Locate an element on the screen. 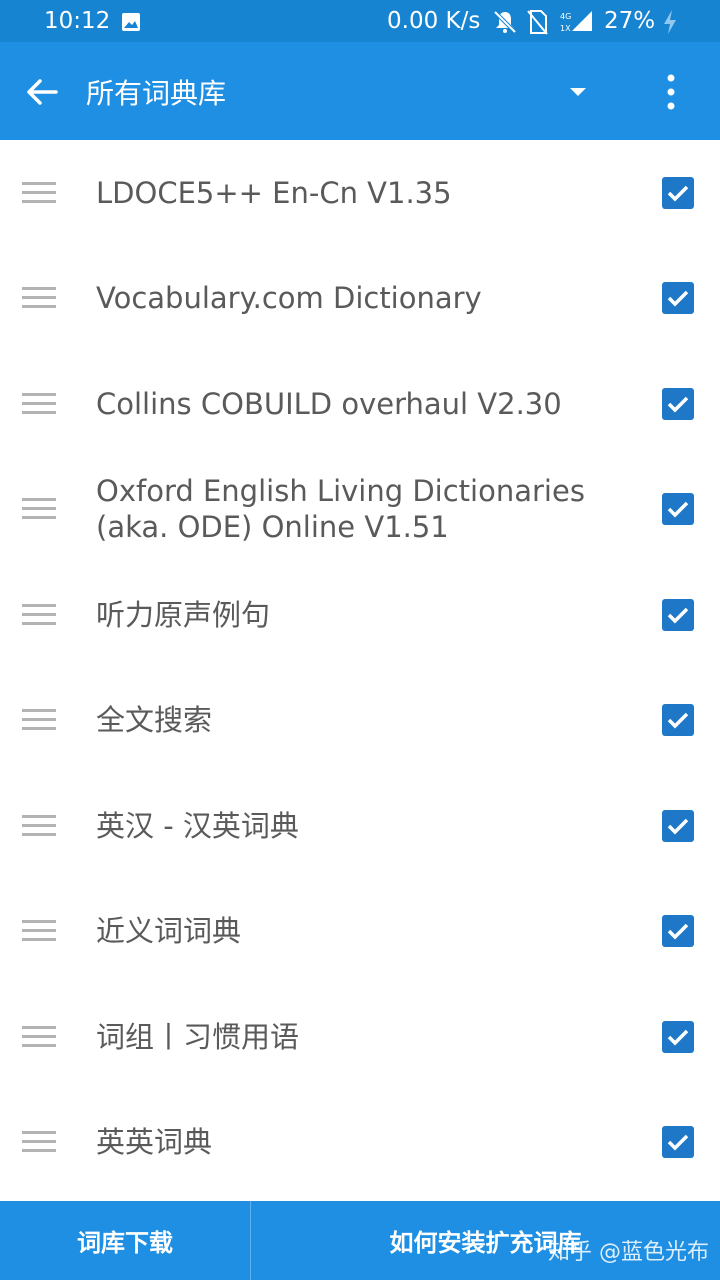  svg-text: 1X is located at coordinates (565, 28).